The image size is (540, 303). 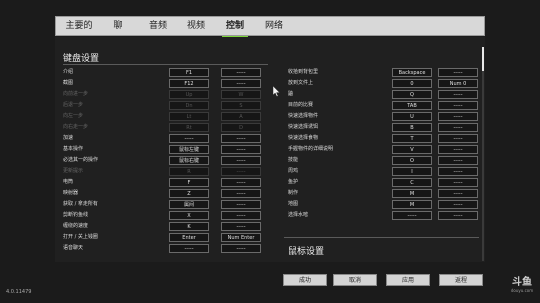 I want to click on keybind-row: 后退一步 Dn S, so click(x=163, y=105).